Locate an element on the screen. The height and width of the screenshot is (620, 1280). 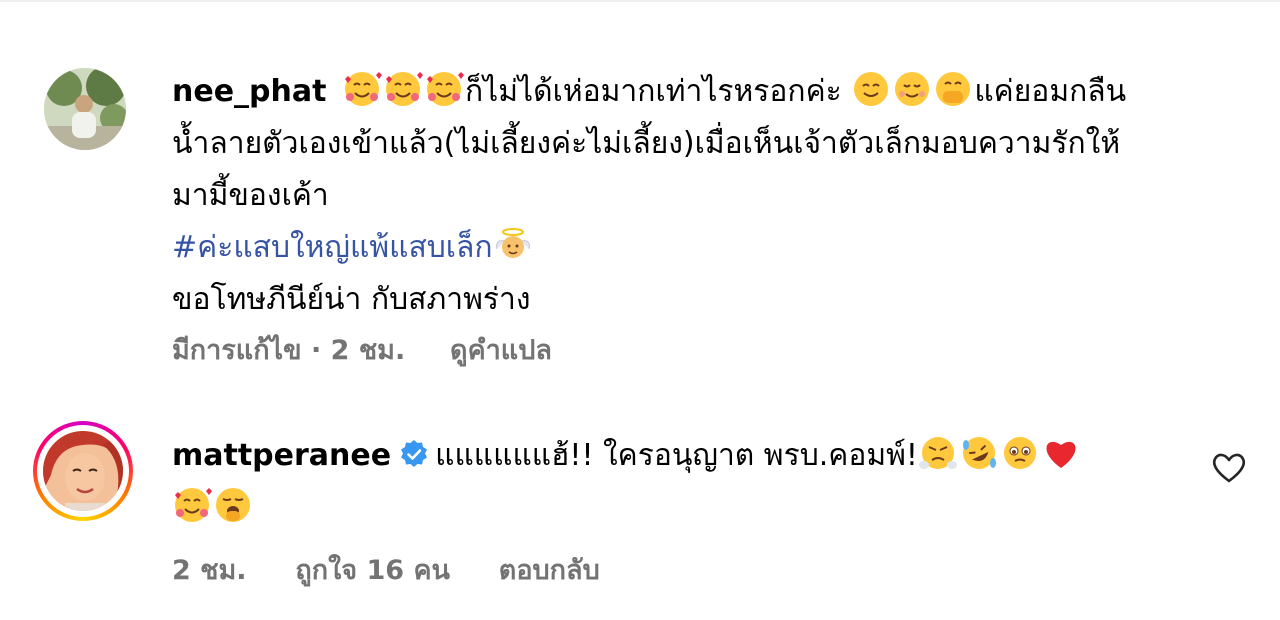
relieved-face-icon is located at coordinates (912, 89).